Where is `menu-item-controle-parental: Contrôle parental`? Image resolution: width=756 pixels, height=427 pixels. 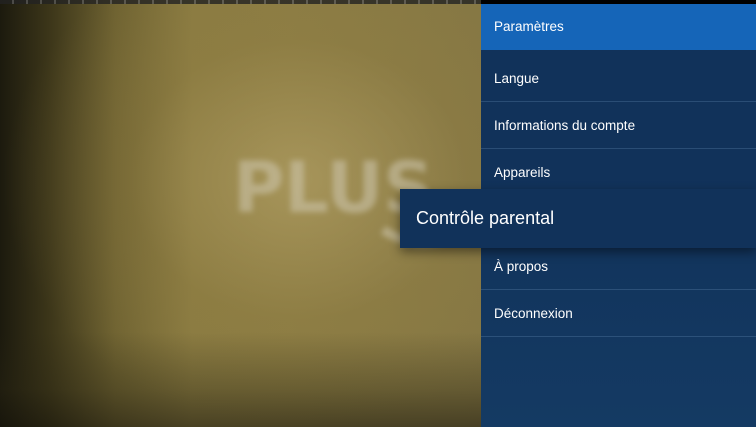 menu-item-controle-parental: Contrôle parental is located at coordinates (578, 218).